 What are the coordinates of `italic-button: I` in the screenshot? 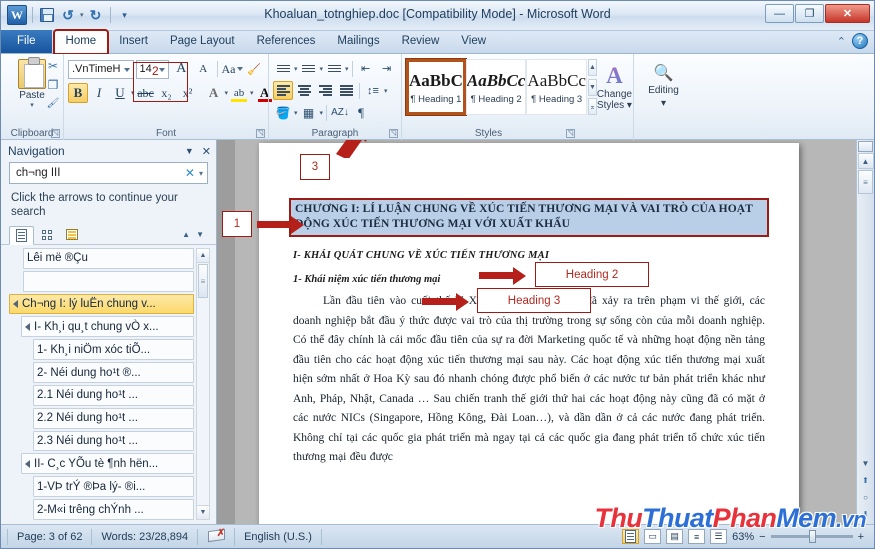 It's located at (99, 93).